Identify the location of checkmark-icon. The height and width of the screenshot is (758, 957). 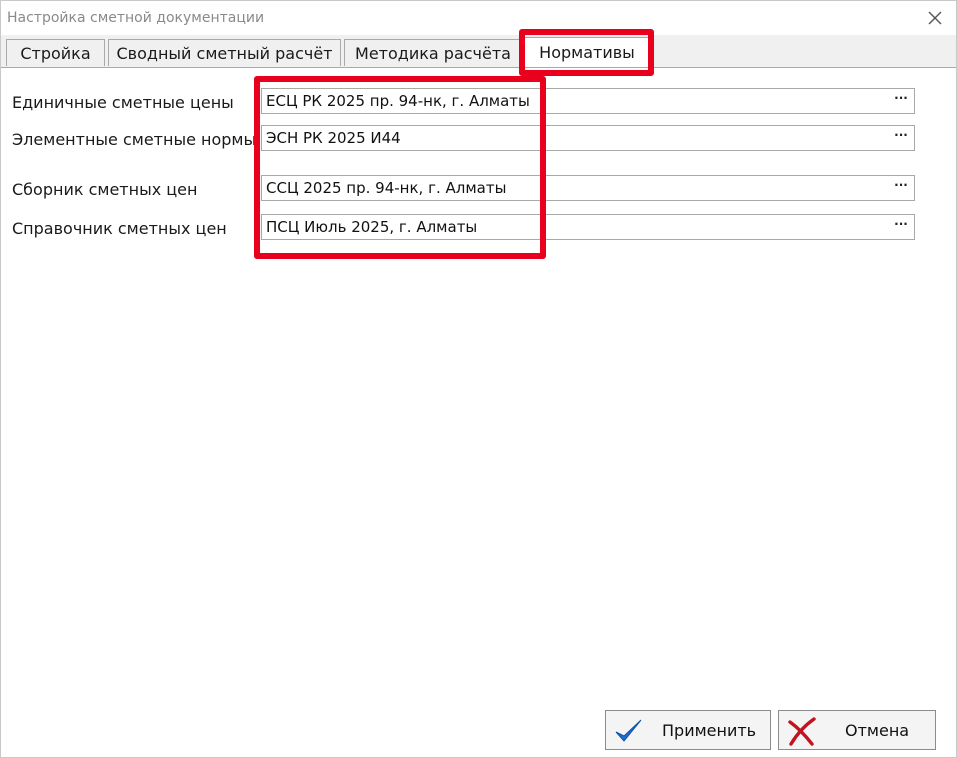
(628, 730).